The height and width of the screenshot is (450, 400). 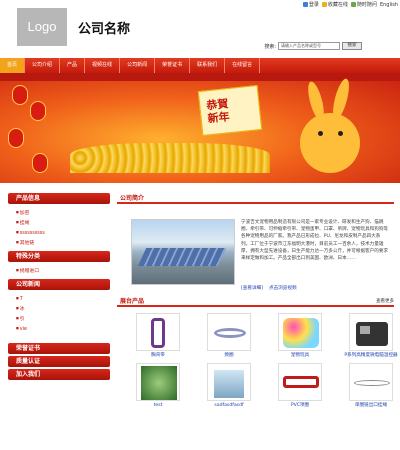 I want to click on search-bar: 搜索, so click(x=313, y=46).